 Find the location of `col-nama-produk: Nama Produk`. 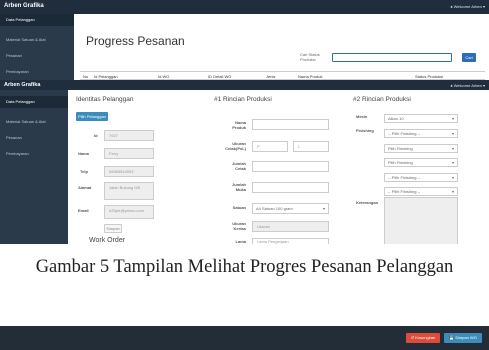

col-nama-produk: Nama Produk is located at coordinates (310, 76).